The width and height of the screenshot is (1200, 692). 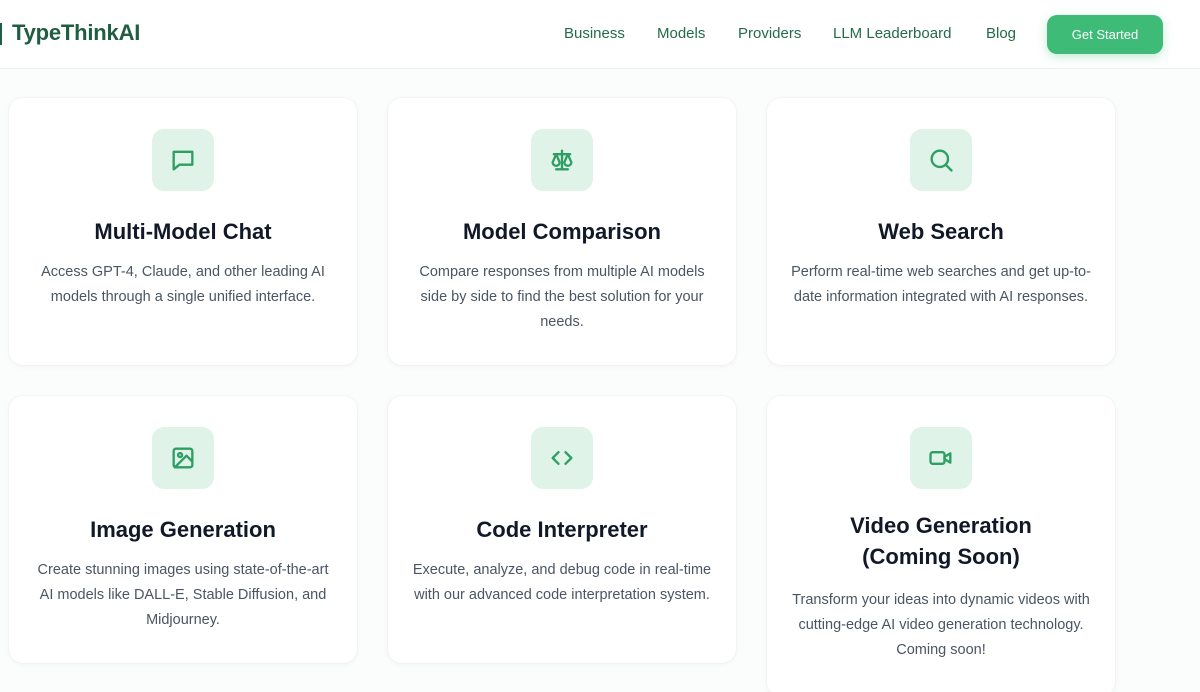 I want to click on nav-link-models: Models, so click(x=681, y=33).